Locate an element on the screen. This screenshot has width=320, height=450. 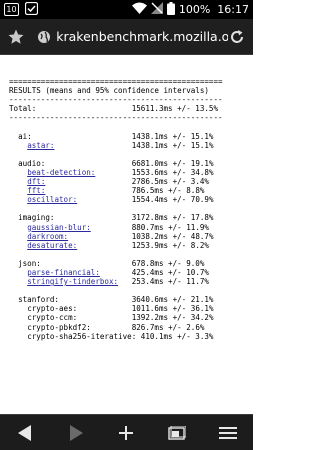
notification-count: 10 is located at coordinates (11, 9).